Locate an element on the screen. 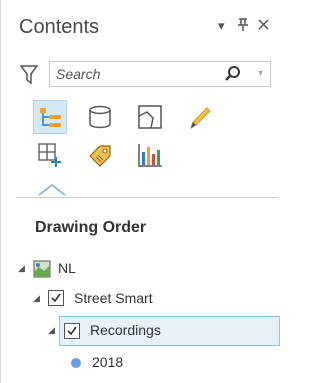 The image size is (320, 383). filter-icon is located at coordinates (29, 77).